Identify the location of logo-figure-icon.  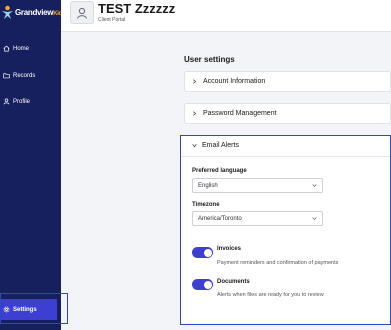
(7, 12).